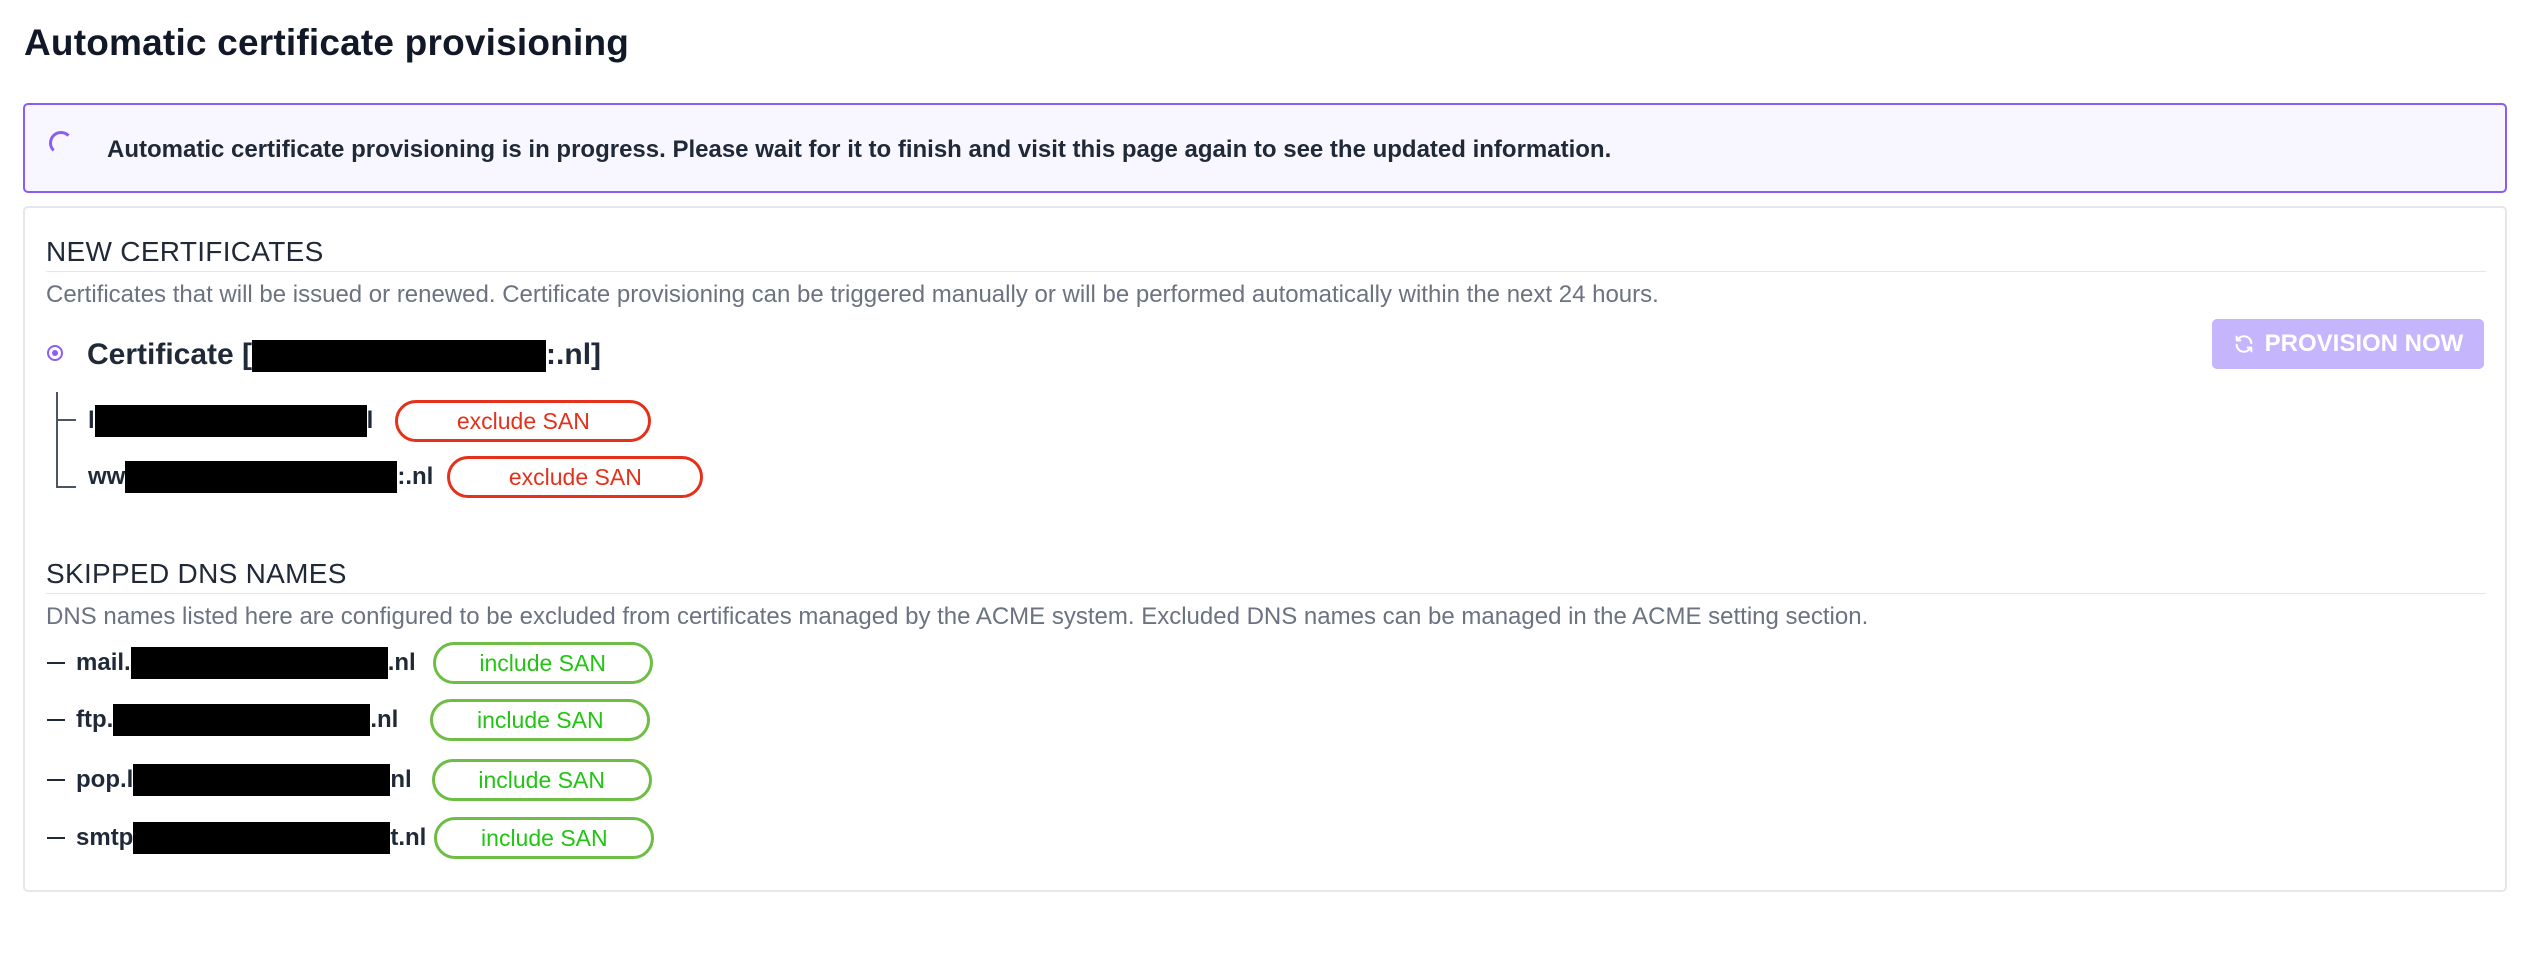  What do you see at coordinates (107, 476) in the screenshot?
I see `san-name-prefix: ww` at bounding box center [107, 476].